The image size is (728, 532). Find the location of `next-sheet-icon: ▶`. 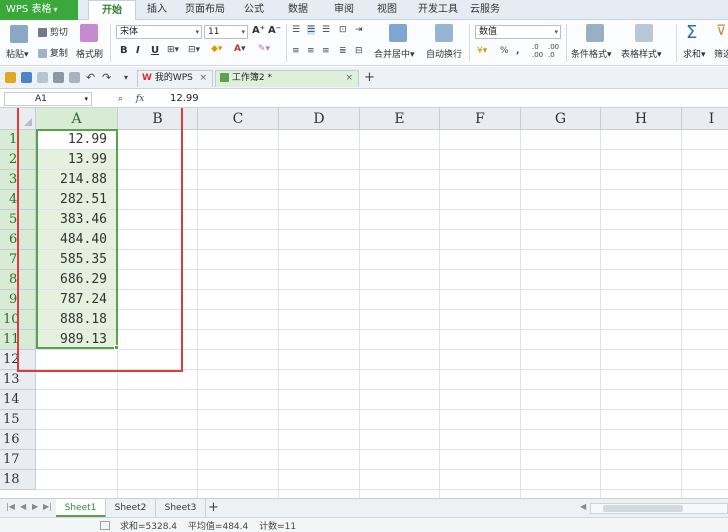

next-sheet-icon: ▶ is located at coordinates (35, 506).